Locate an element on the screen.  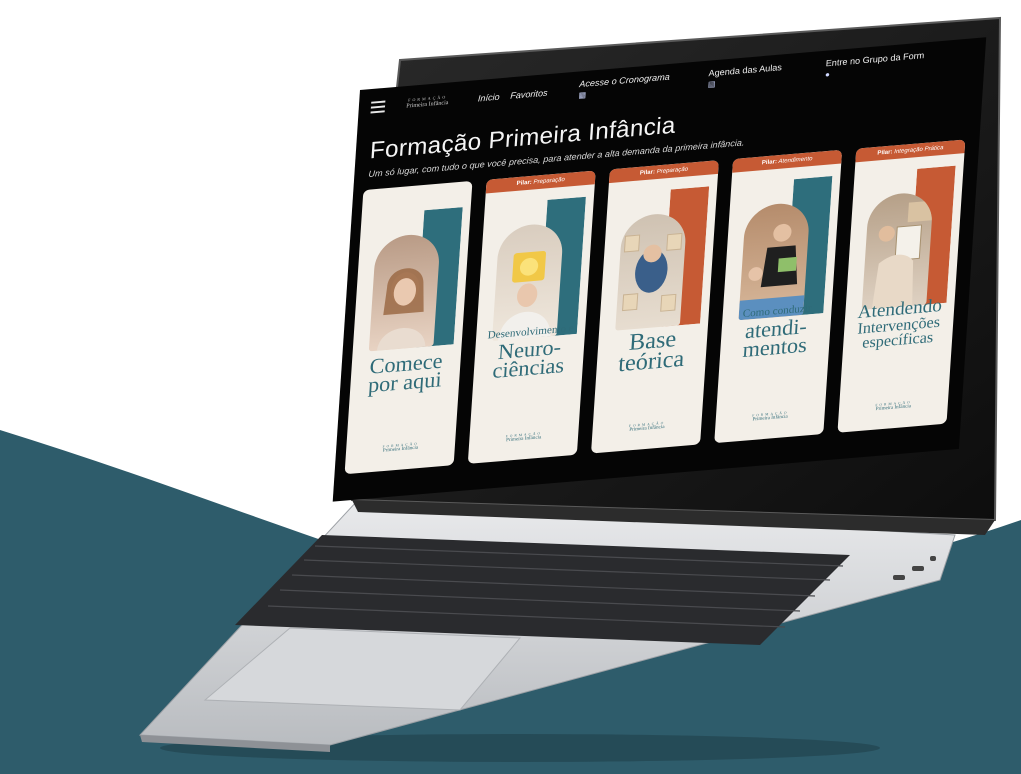
nav-grupo: Entre no Grupo da Form ● is located at coordinates (875, 64).